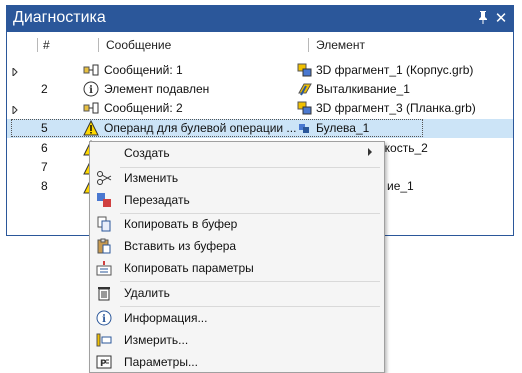 This screenshot has width=522, height=373. I want to click on menu-item-reassign: Перезадать, so click(237, 200).